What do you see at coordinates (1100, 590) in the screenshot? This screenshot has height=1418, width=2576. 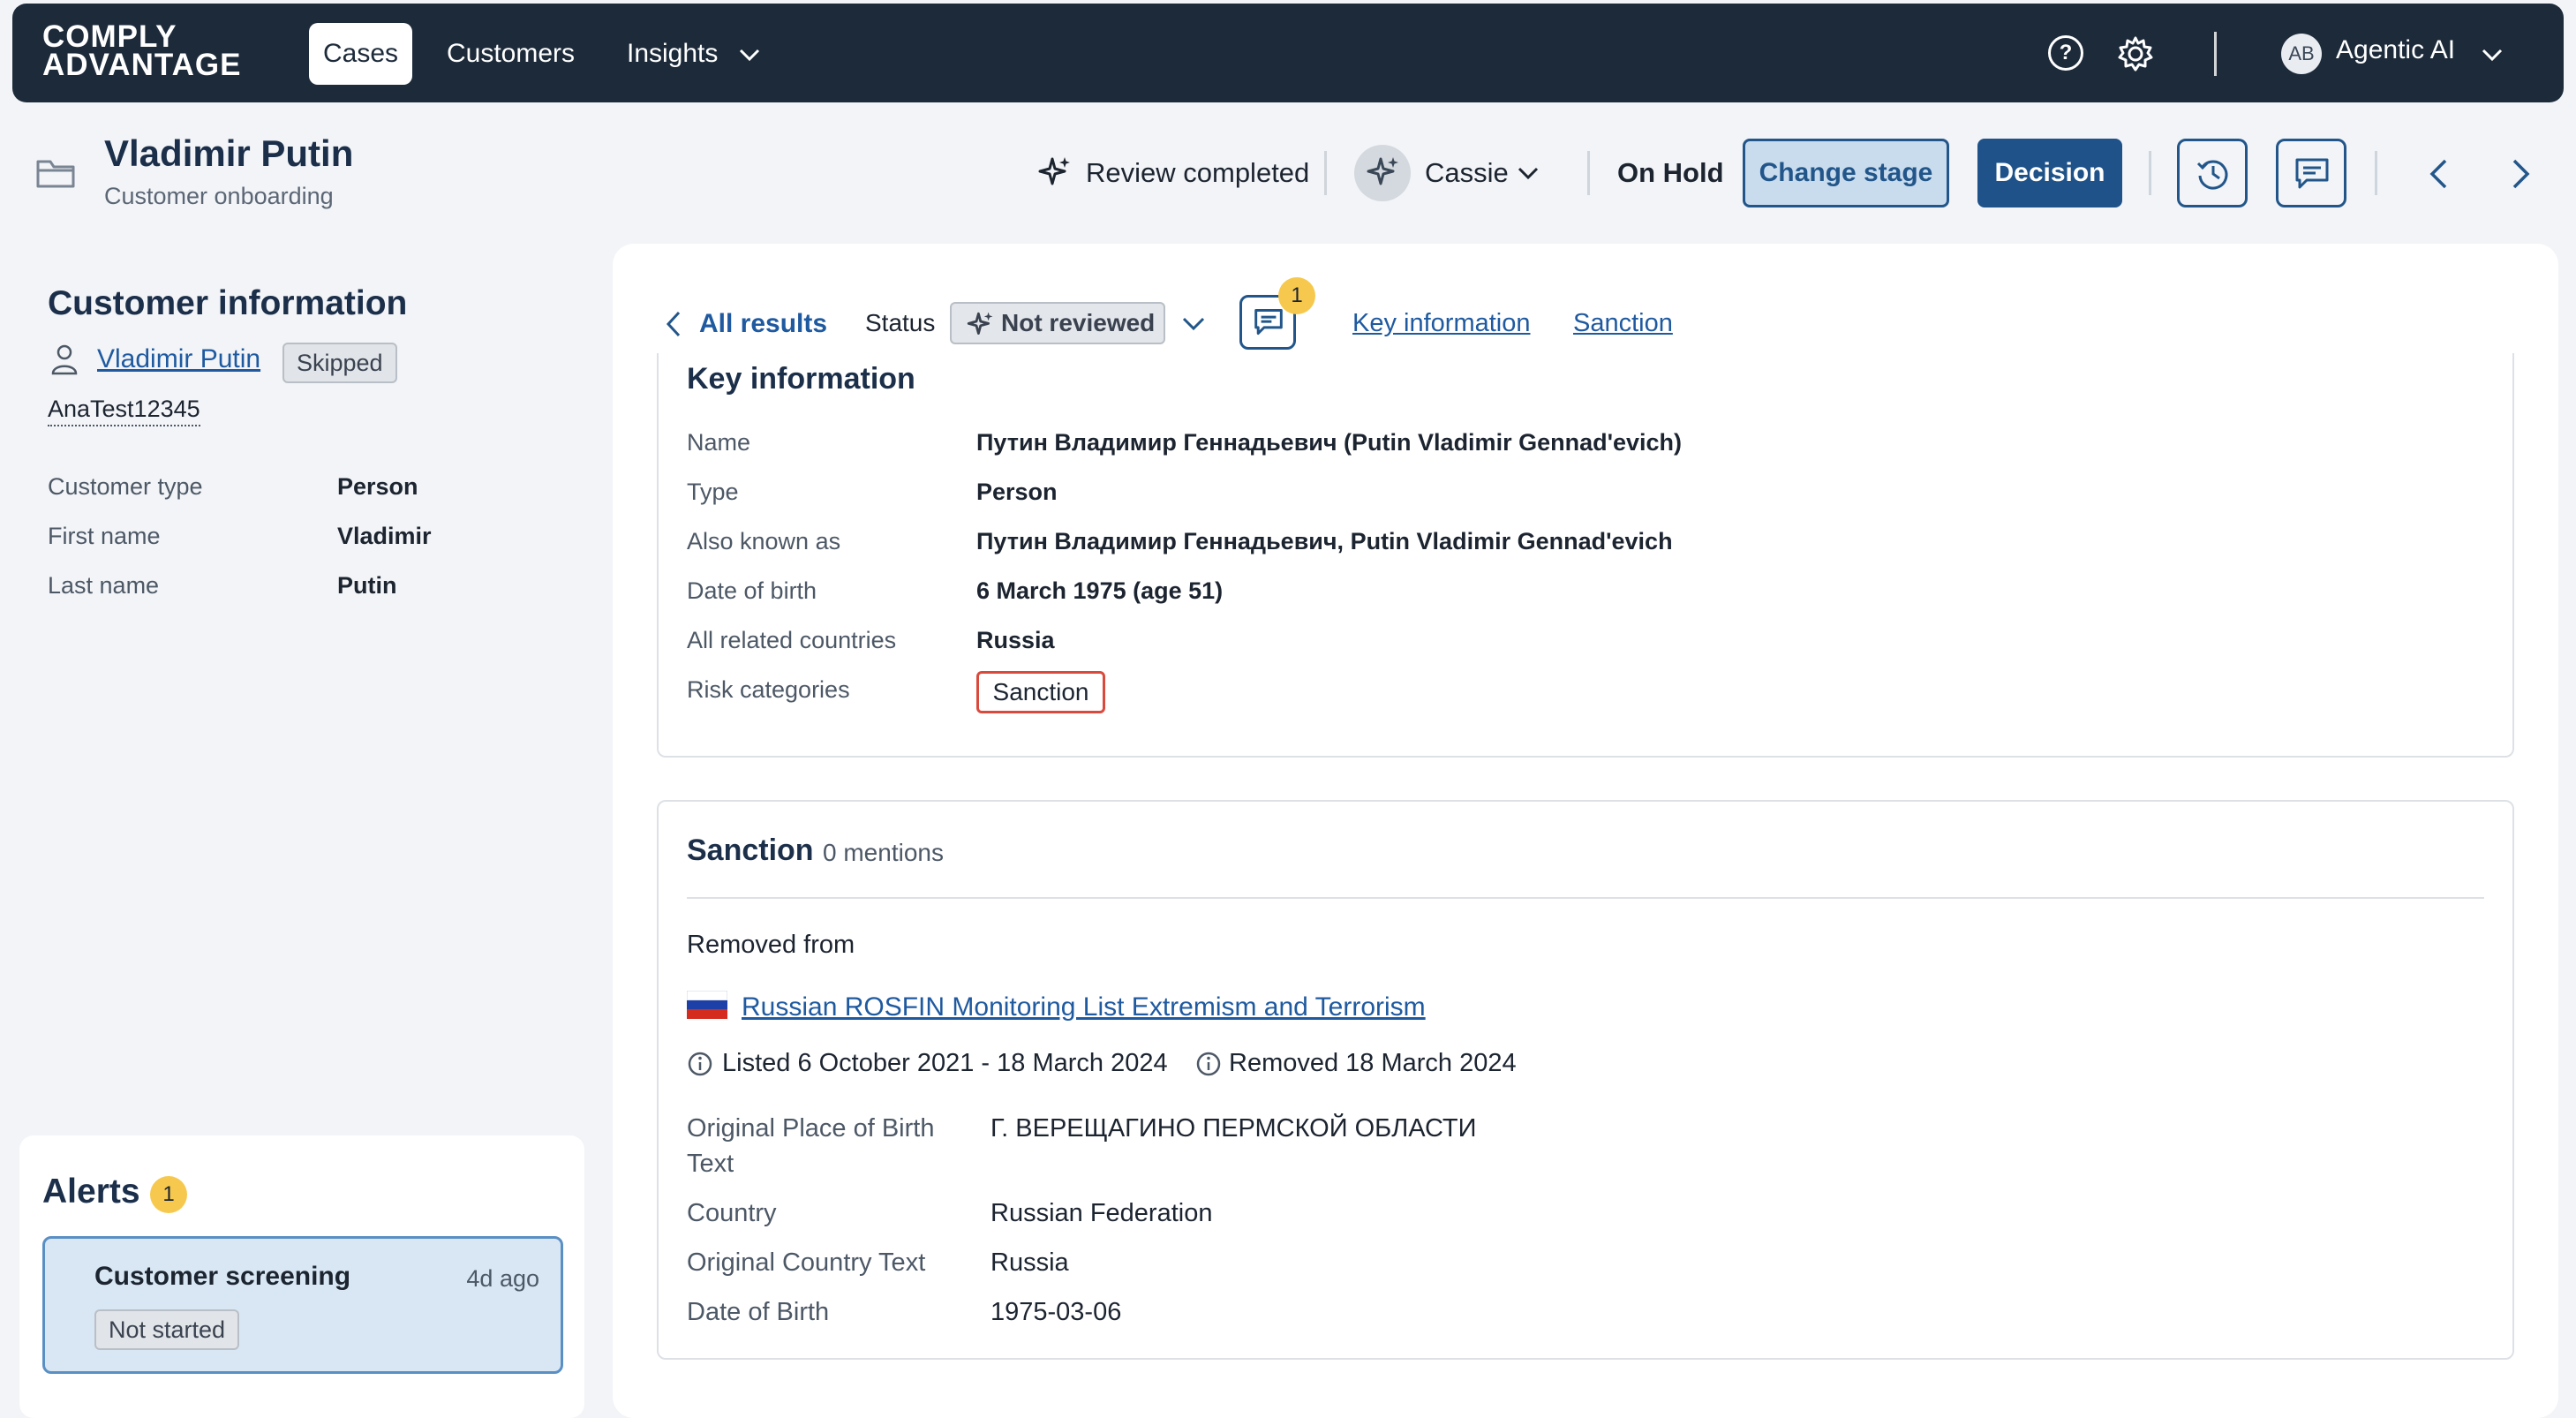 I see `key-info-value: 6 March 1975 (age 51)` at bounding box center [1100, 590].